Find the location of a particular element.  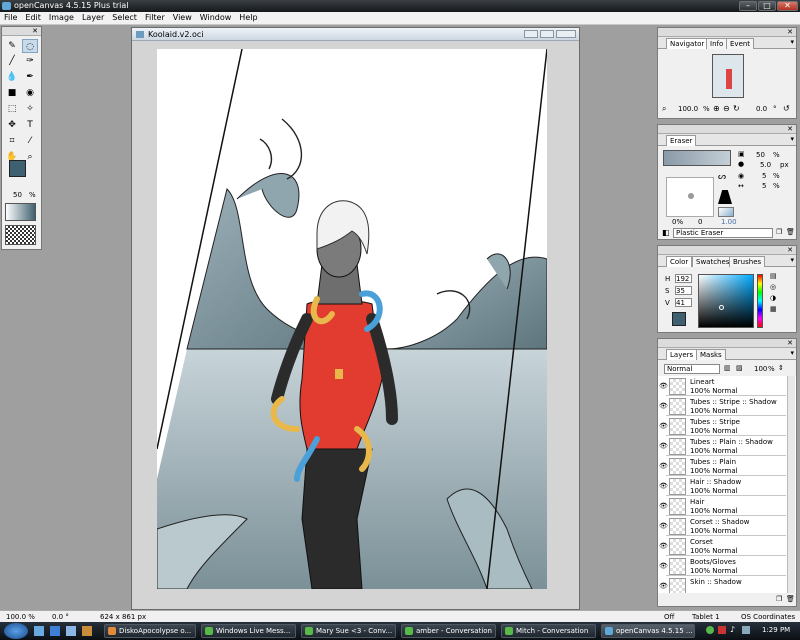

eraser-px-value: 5.0 is located at coordinates (765, 165).